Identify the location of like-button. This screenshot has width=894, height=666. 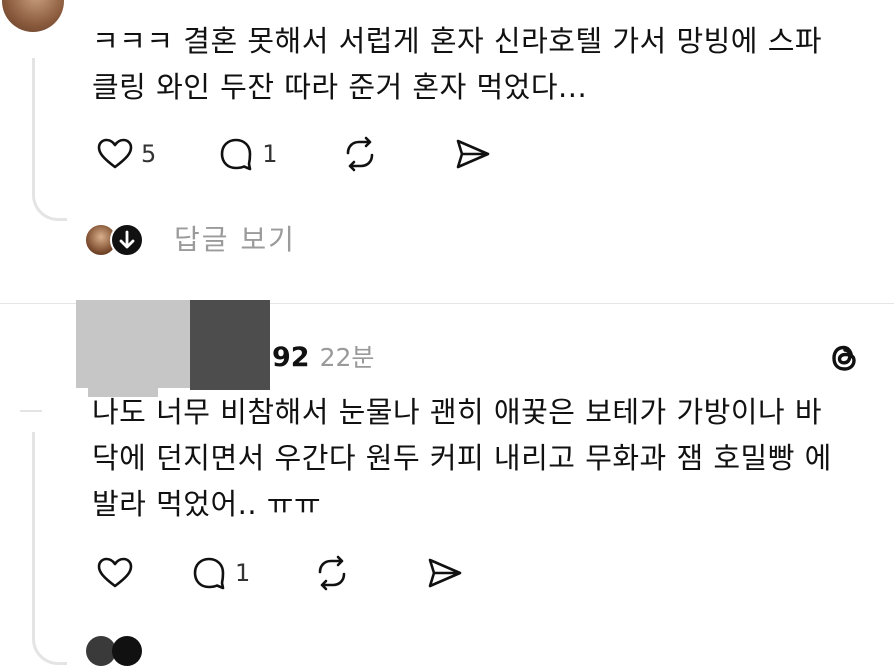
(115, 573).